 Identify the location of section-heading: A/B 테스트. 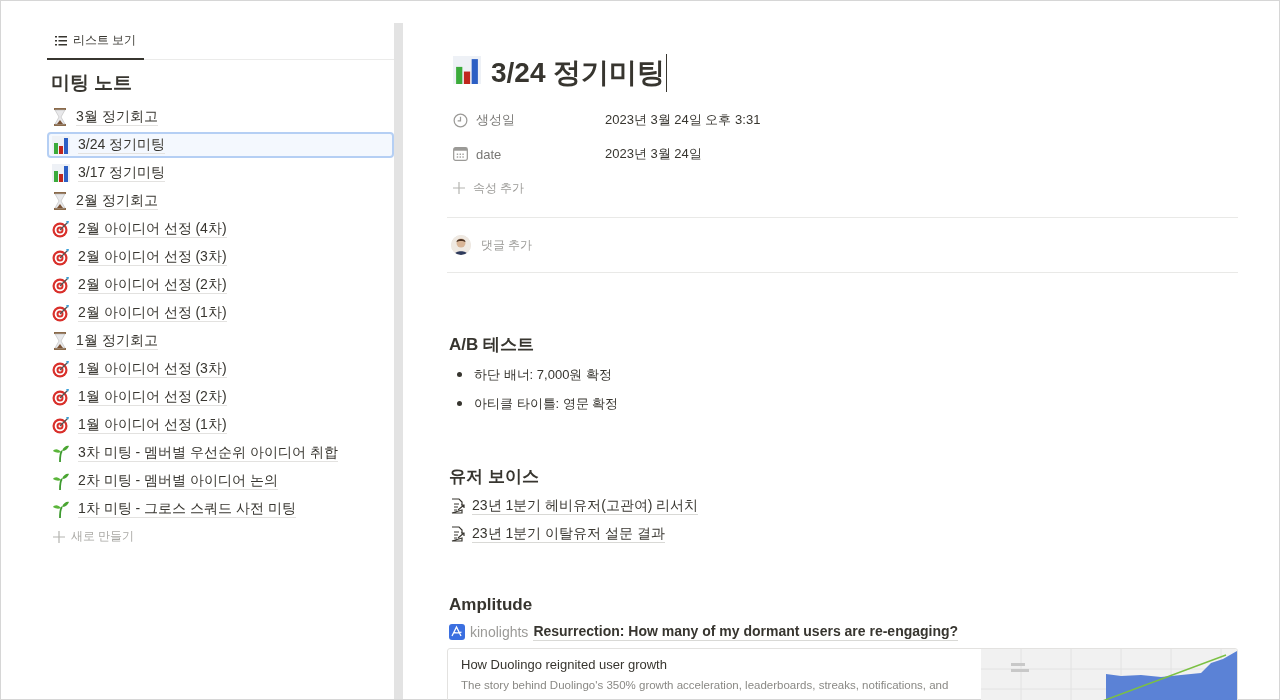
(492, 345).